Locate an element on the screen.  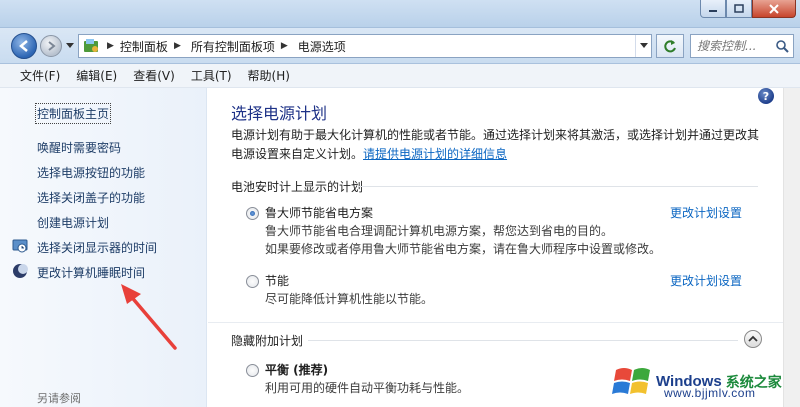
plan-radio-power-saver is located at coordinates (252, 281).